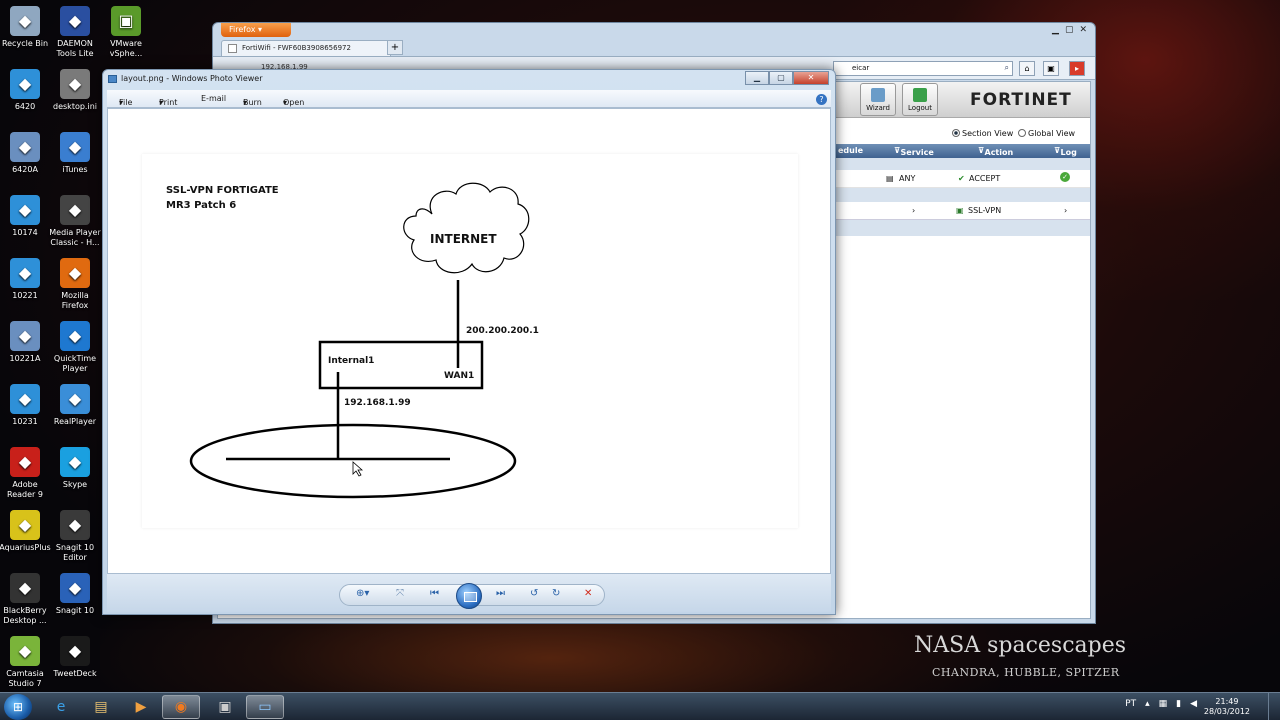  I want to click on taskbar-media-icon: ▶, so click(141, 707).